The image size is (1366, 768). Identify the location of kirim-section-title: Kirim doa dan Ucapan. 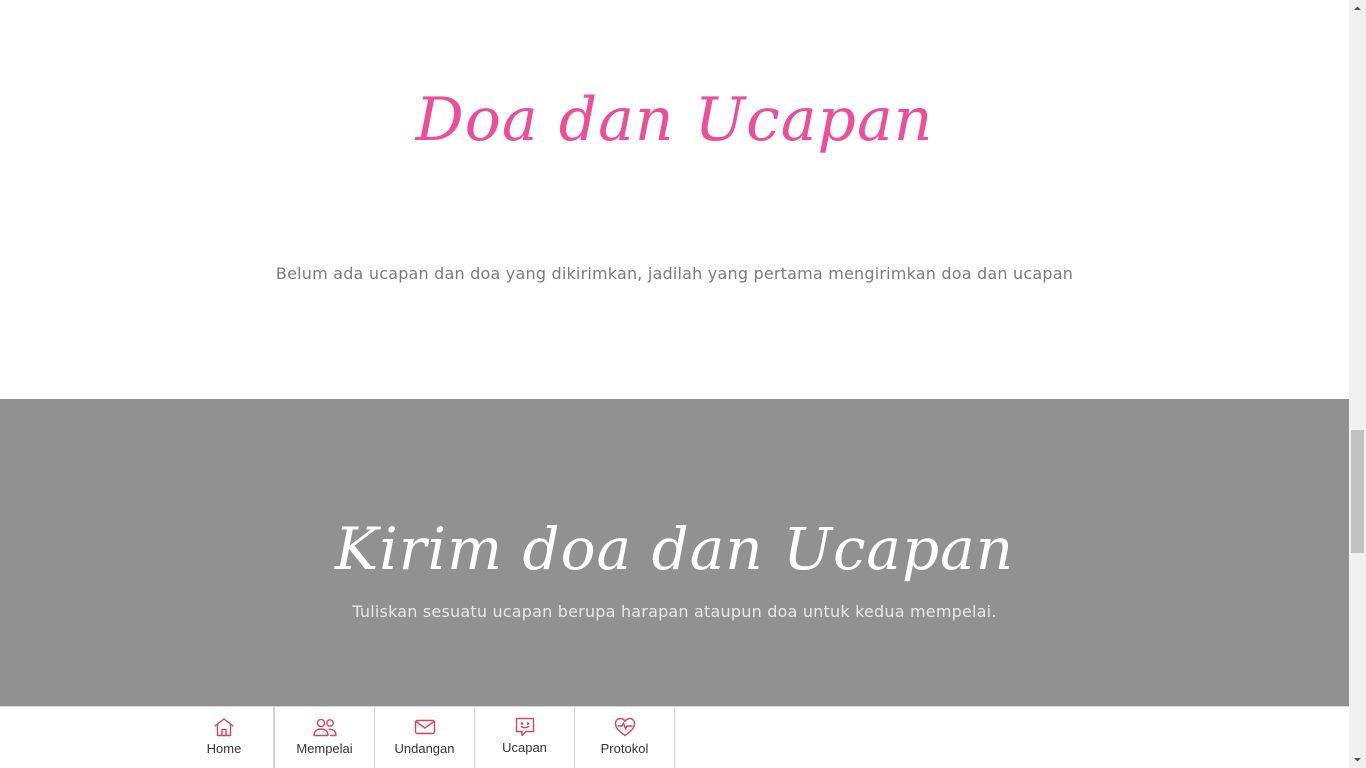
(674, 549).